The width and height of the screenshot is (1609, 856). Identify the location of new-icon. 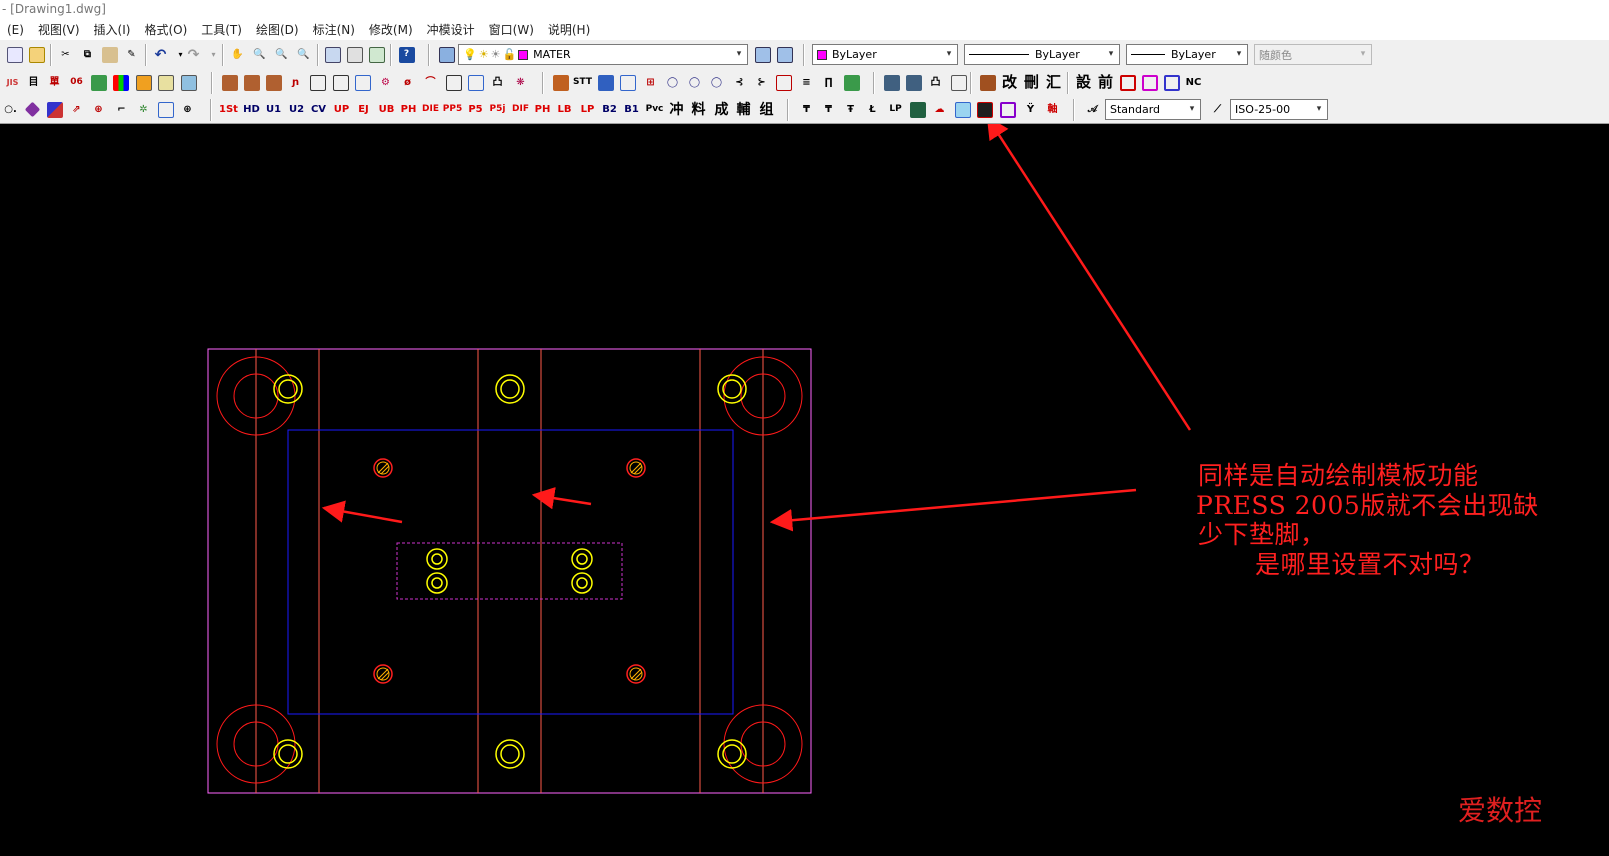
(14, 54).